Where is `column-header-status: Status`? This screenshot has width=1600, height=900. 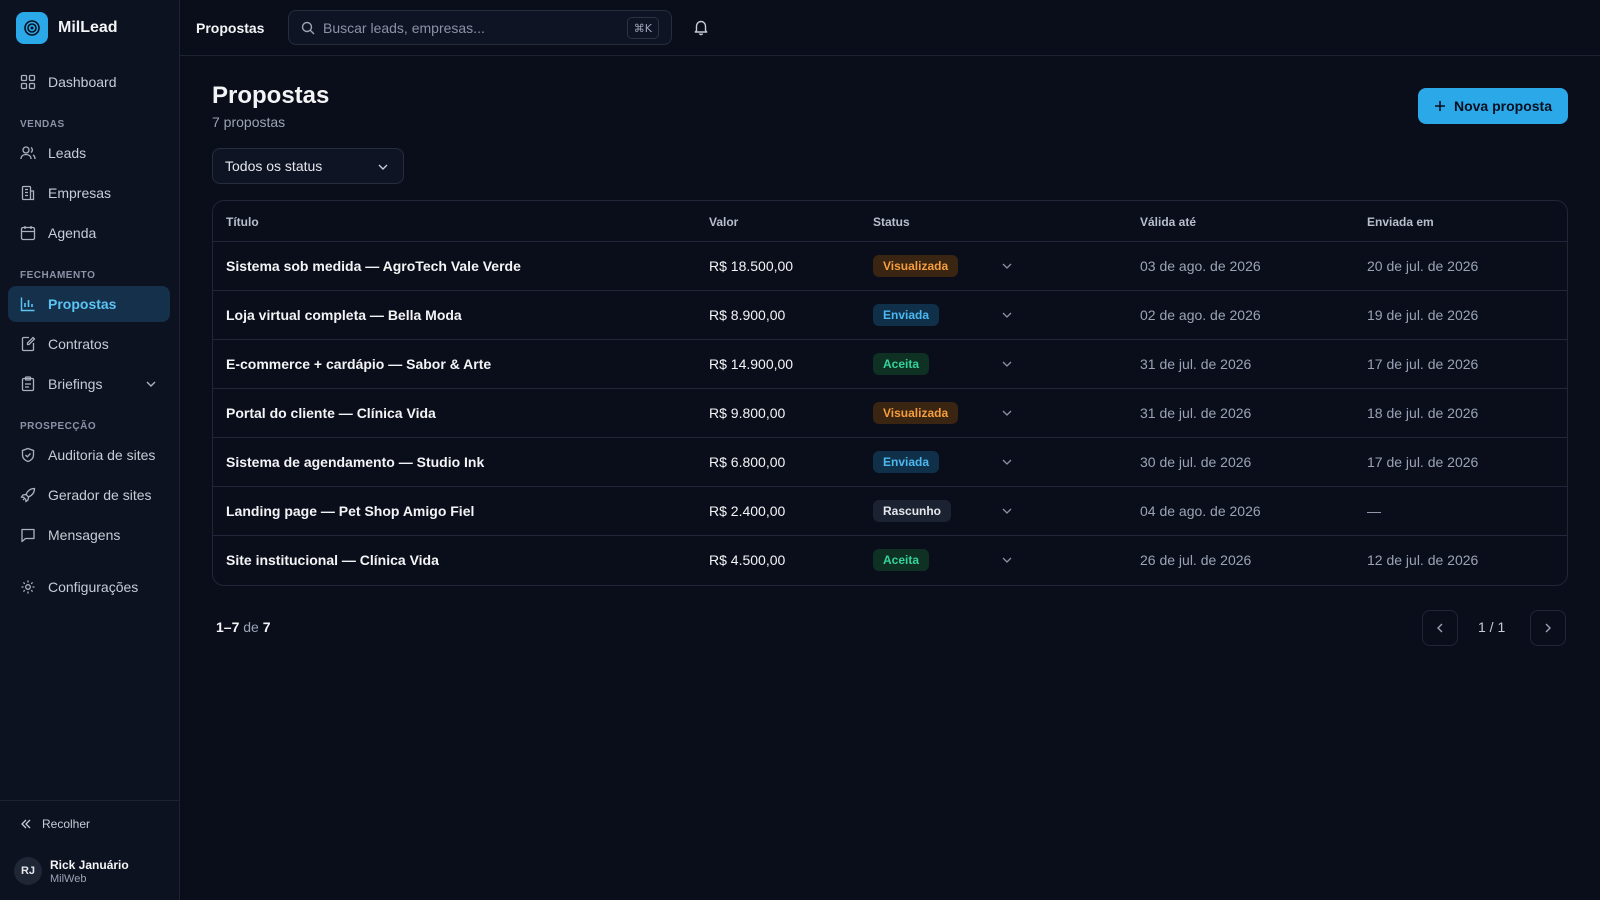
column-header-status: Status is located at coordinates (891, 222).